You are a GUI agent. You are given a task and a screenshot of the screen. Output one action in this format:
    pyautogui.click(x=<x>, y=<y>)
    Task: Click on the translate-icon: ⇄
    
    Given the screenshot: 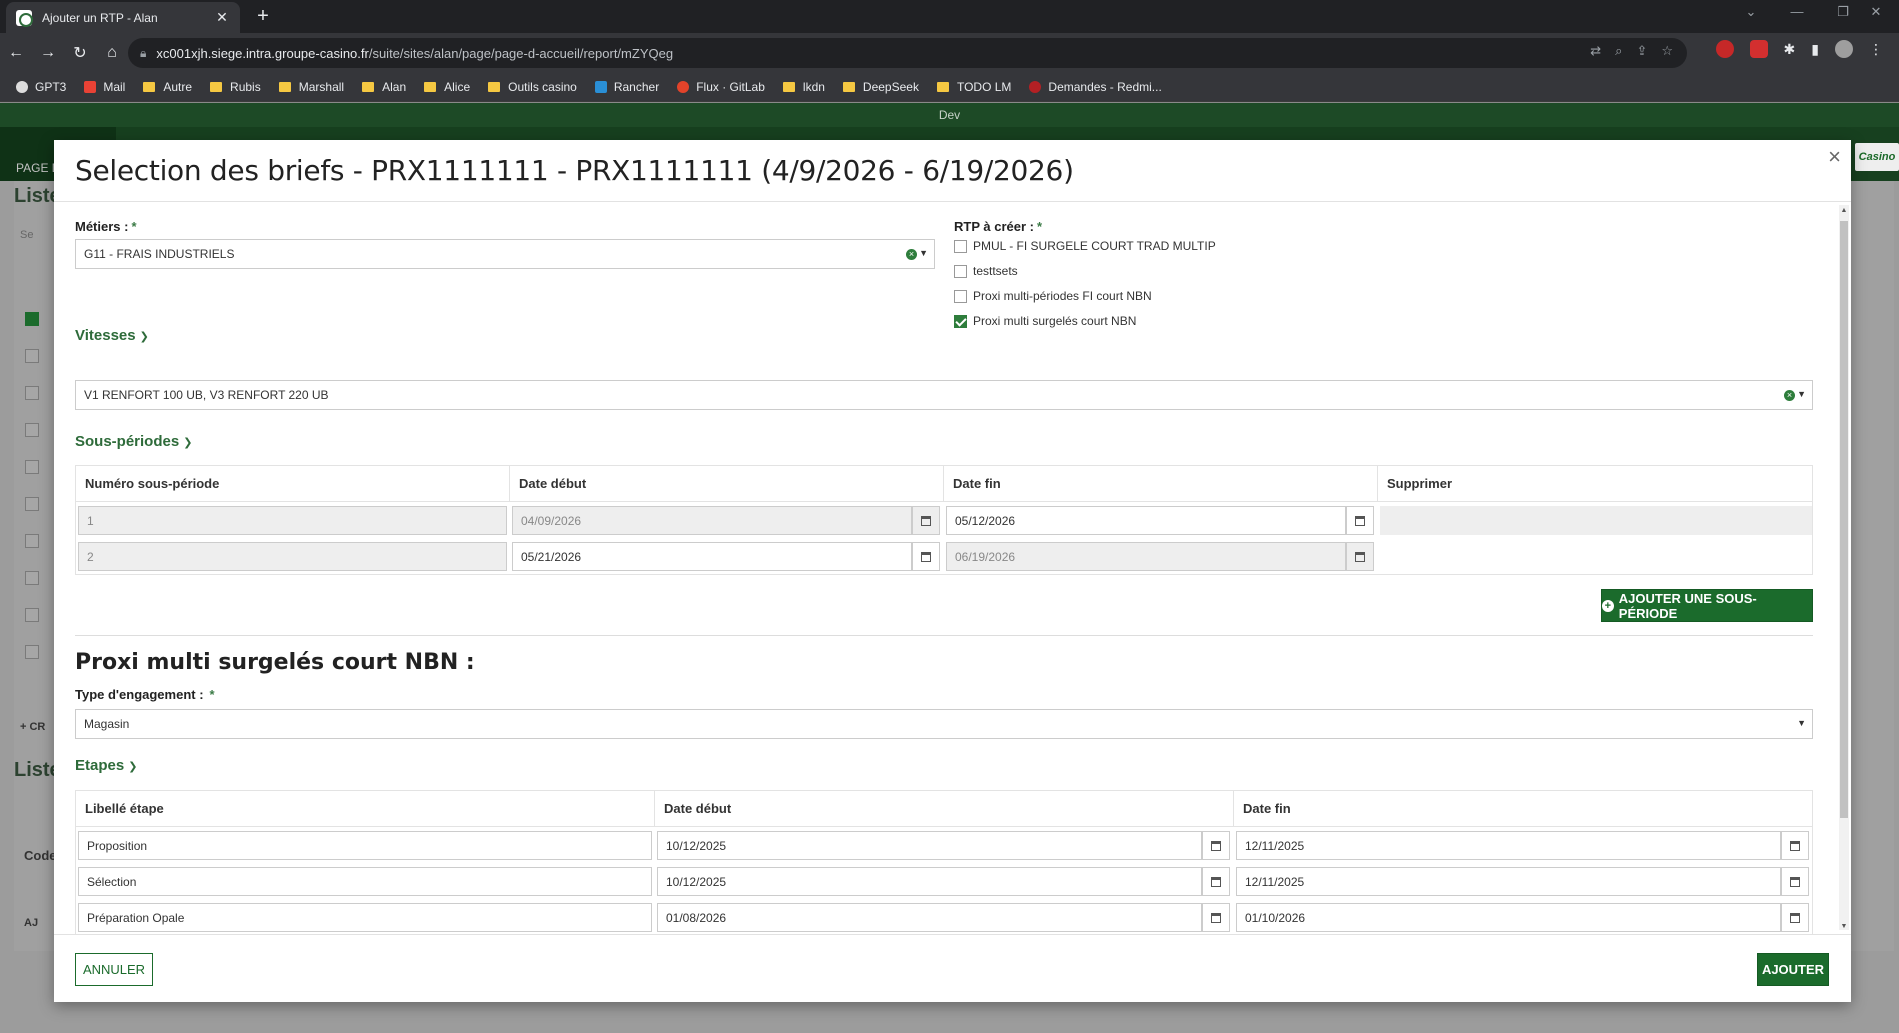 What is the action you would take?
    pyautogui.click(x=1595, y=51)
    